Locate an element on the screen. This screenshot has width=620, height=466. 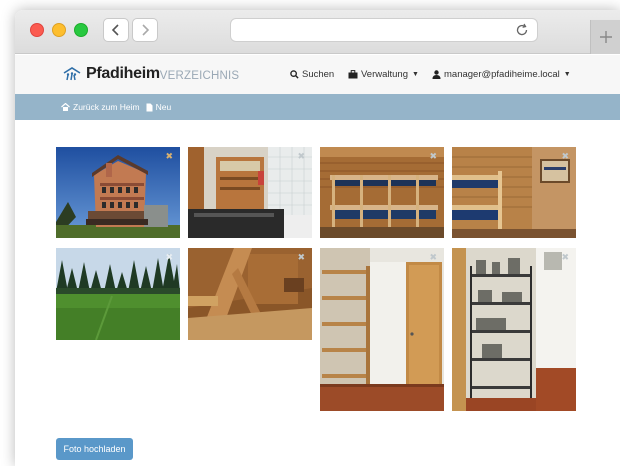
breadcrumb-back-link: Zurück zum Heim is located at coordinates (100, 107).